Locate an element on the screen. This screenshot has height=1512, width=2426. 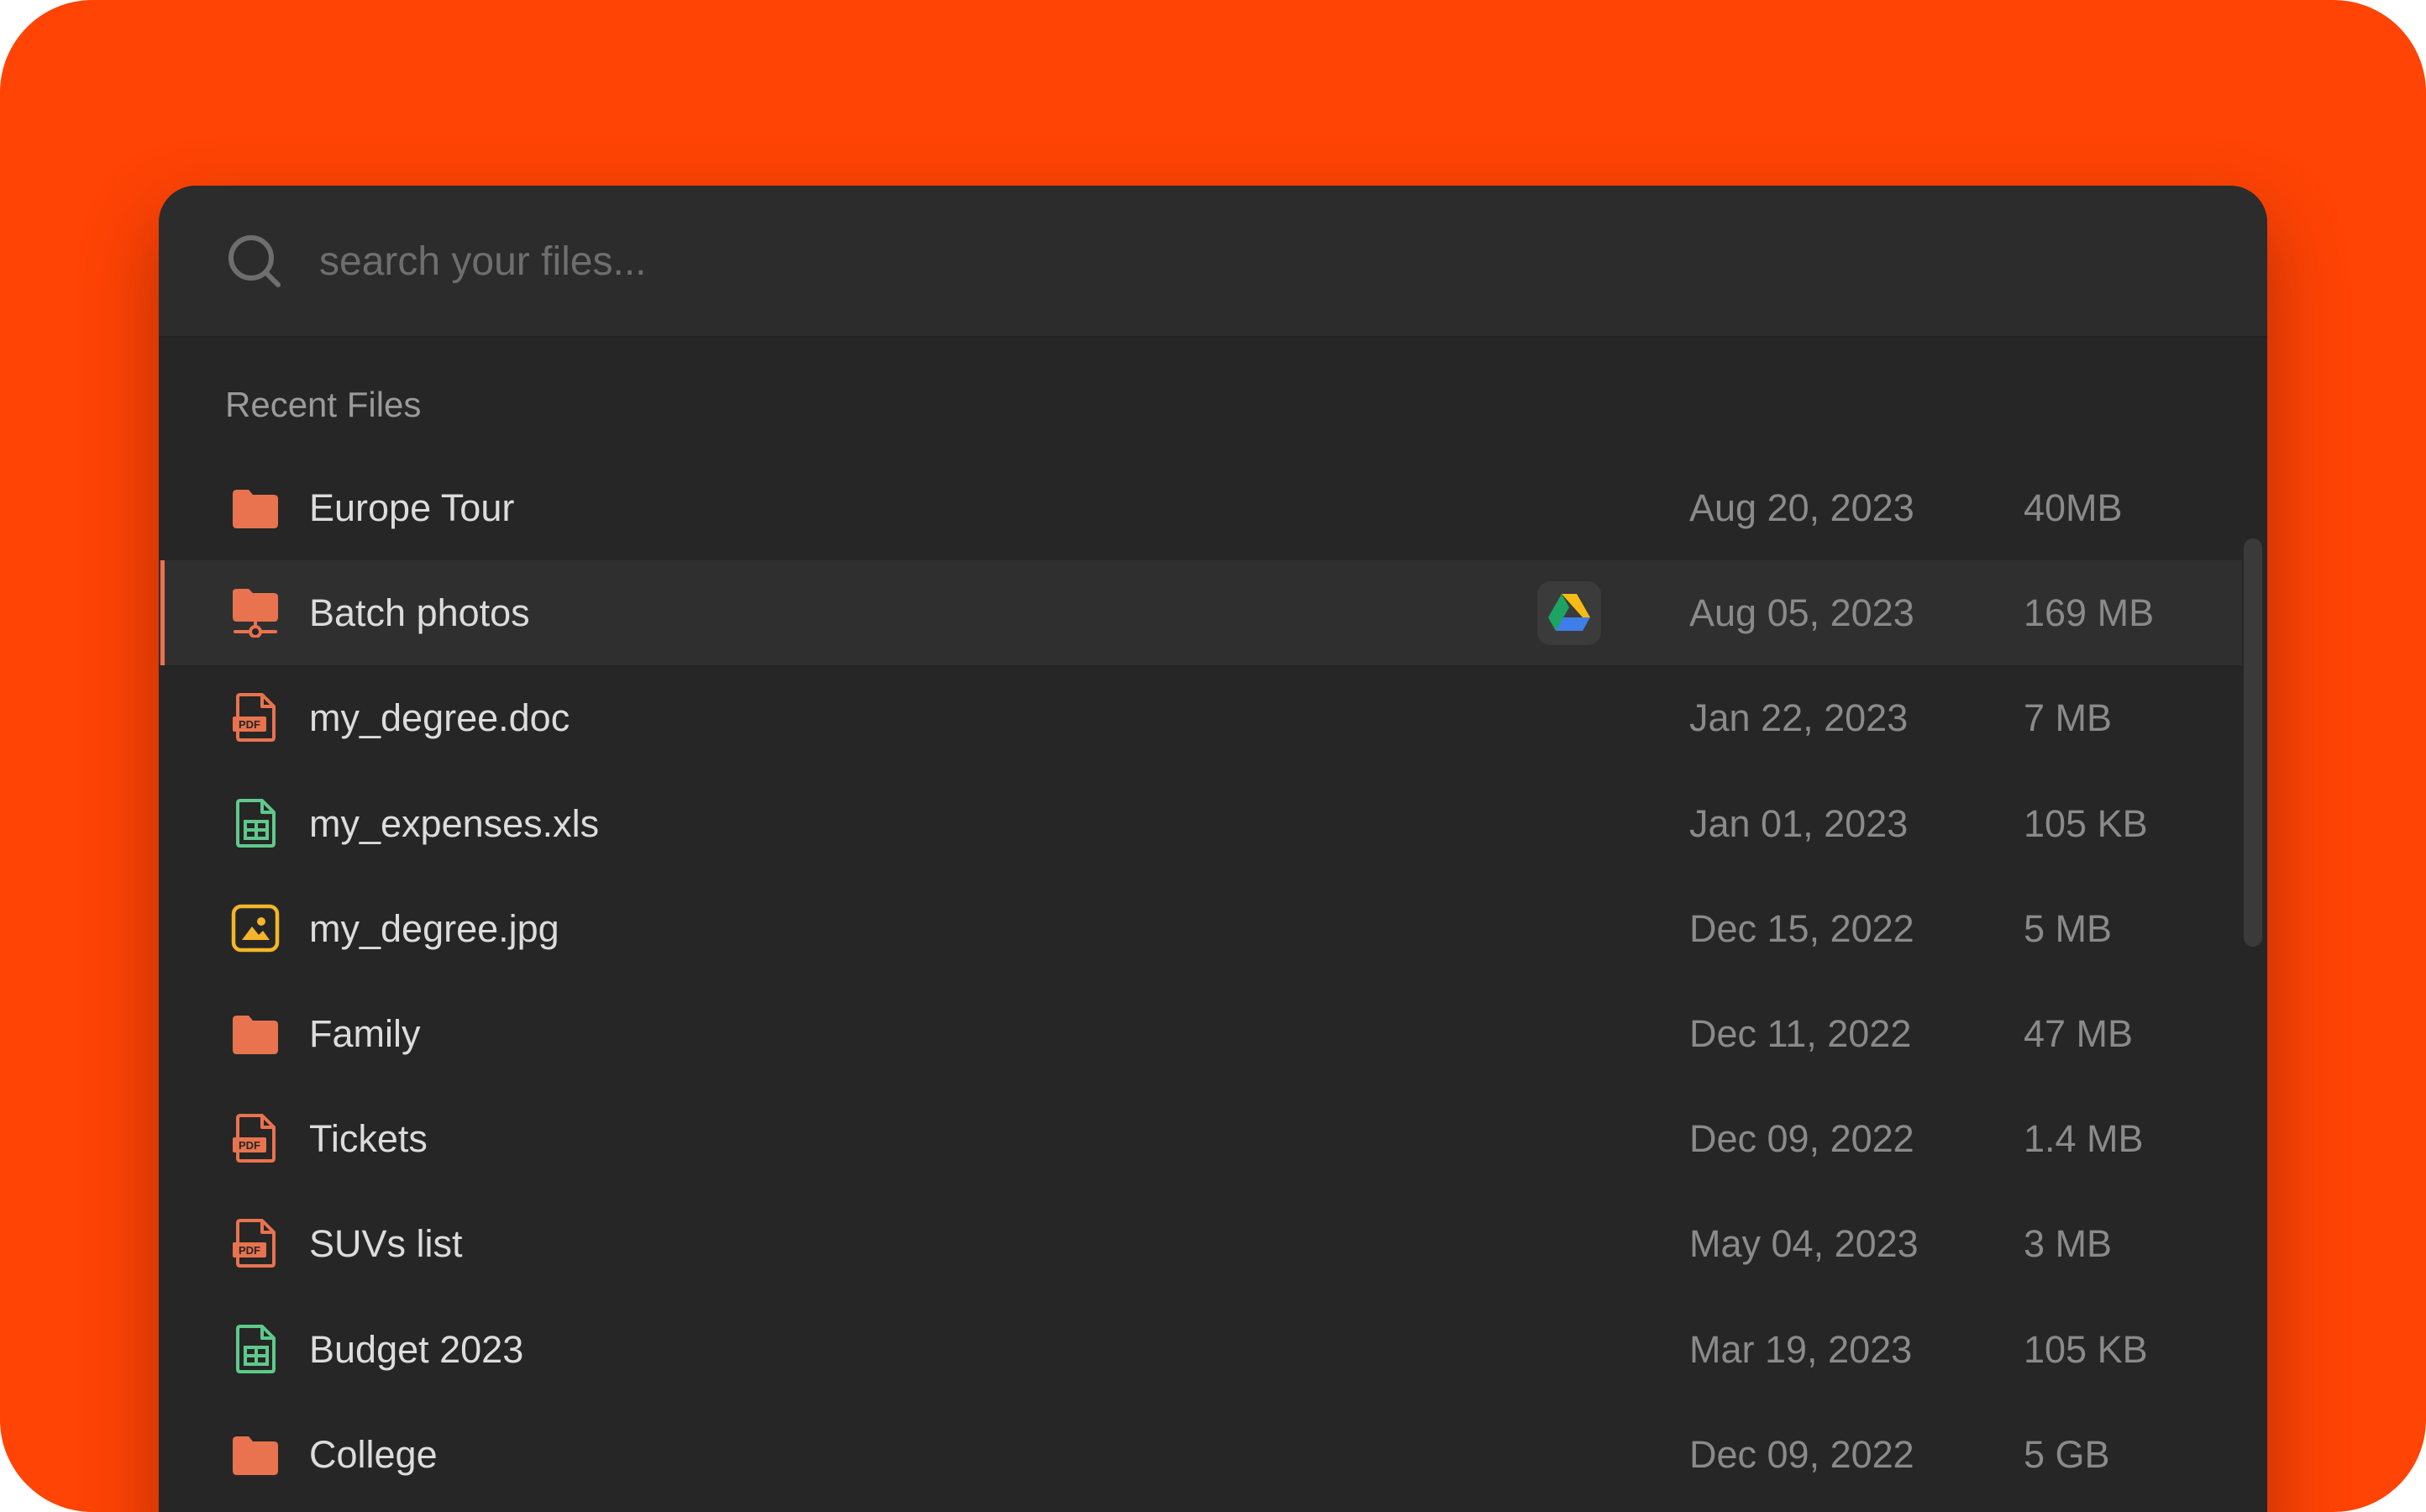
file-row: my_degree.jpg Dec 15, 2022 5 MB is located at coordinates (1200, 928).